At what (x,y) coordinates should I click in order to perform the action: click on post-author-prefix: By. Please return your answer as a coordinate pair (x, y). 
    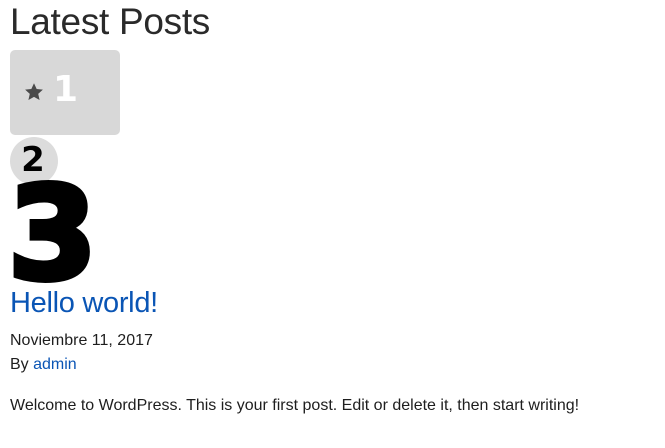
    Looking at the image, I should click on (19, 364).